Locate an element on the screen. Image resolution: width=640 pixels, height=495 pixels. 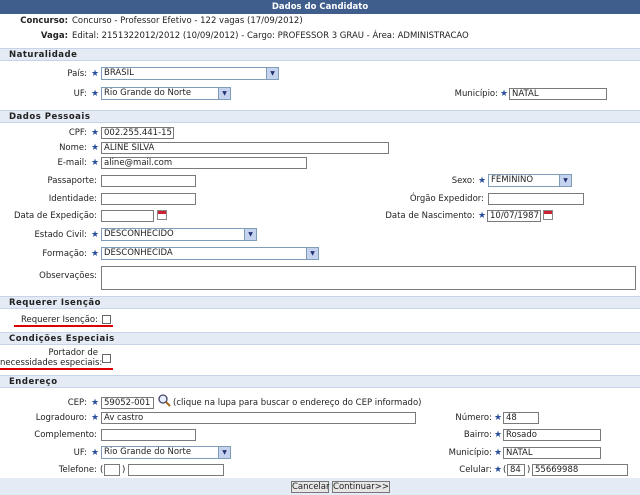
orgao-label: Órgão Expedidor: is located at coordinates (446, 199).